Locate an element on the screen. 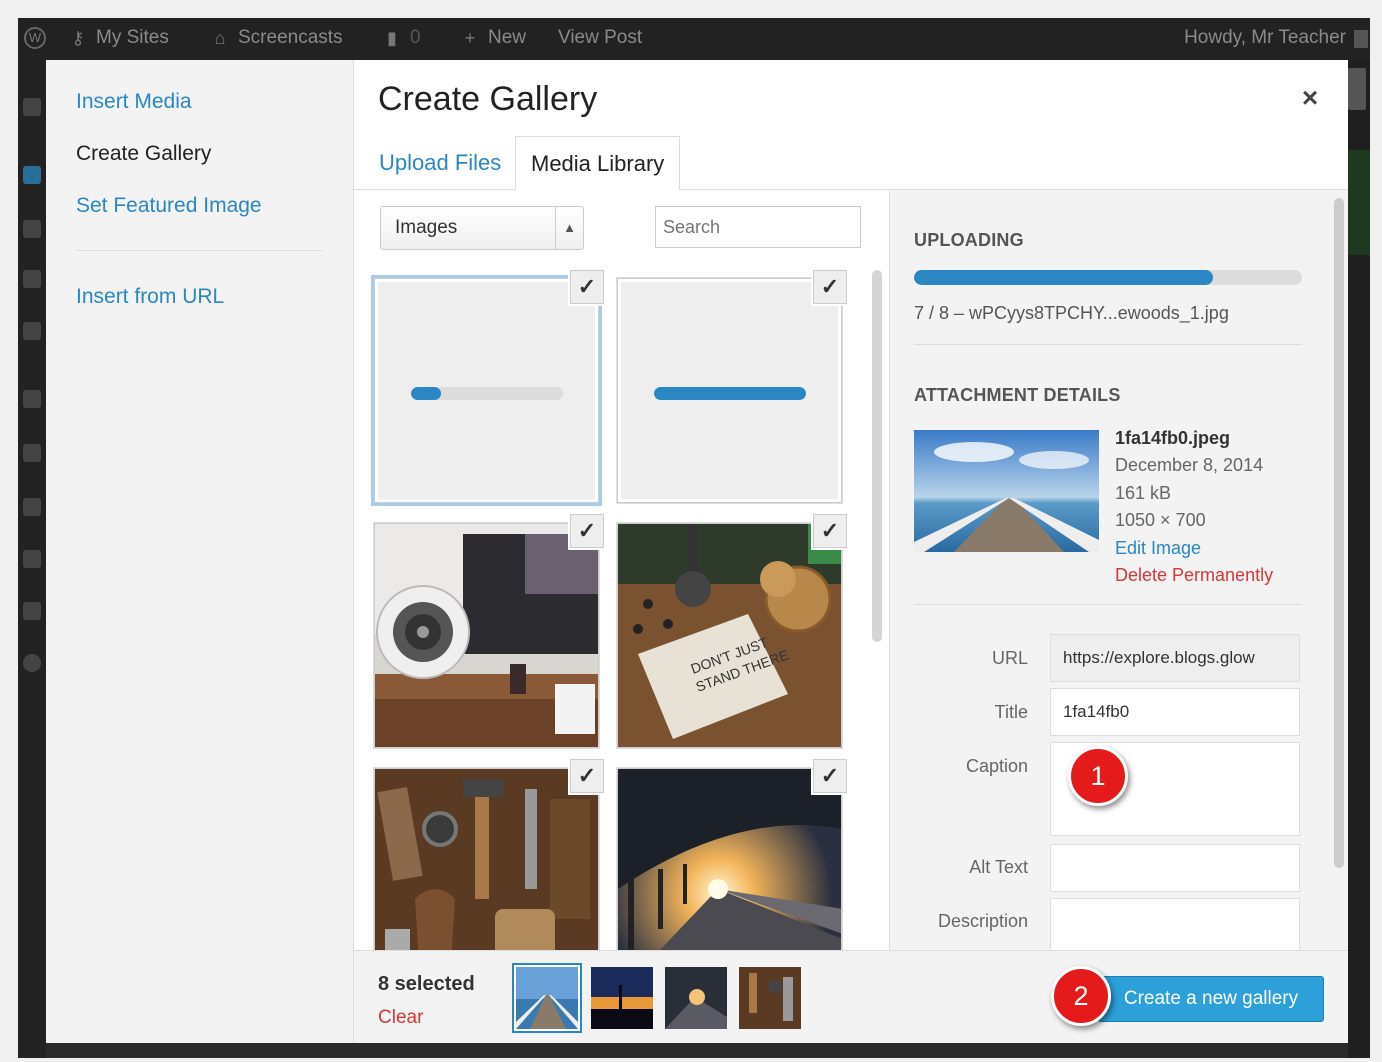  page-edge-strip is located at coordinates (1359, 559).